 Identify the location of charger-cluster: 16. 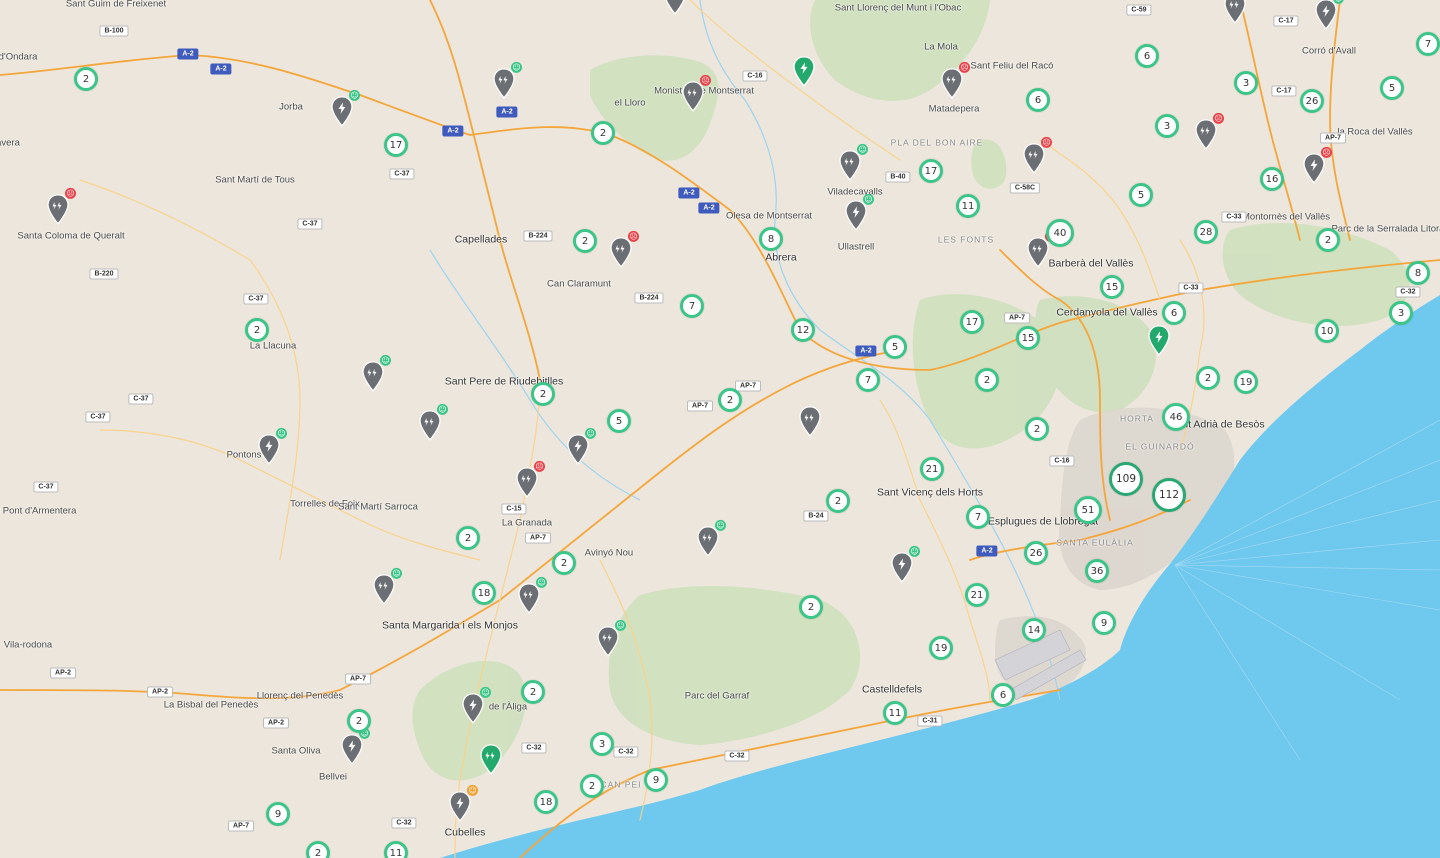
(1272, 179).